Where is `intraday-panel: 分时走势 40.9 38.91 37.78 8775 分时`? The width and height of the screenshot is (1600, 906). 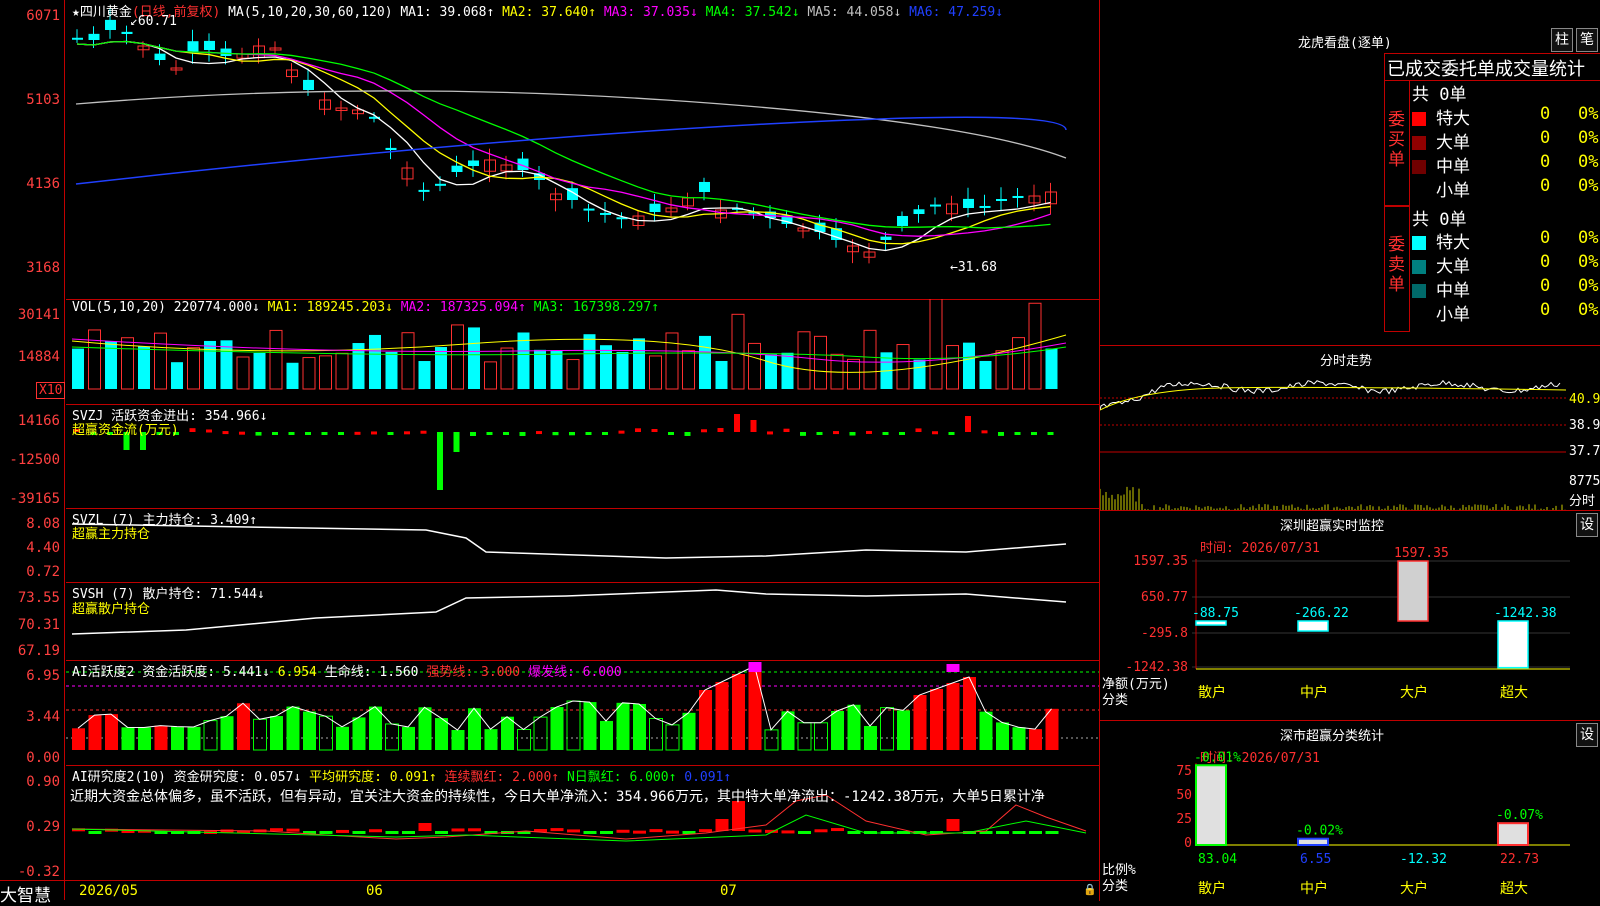
intraday-panel: 分时走势 40.9 38.91 37.78 8775 分时 is located at coordinates (1349, 428).